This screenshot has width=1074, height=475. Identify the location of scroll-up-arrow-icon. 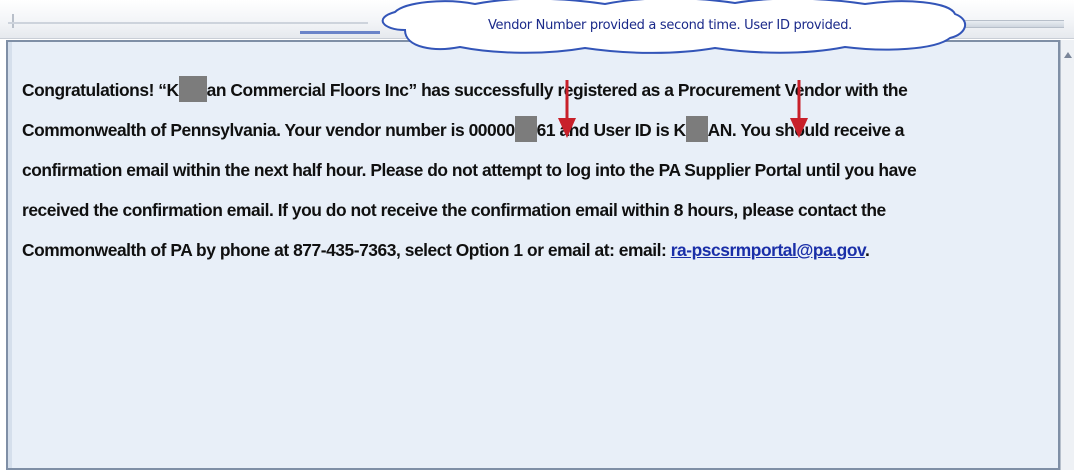
(1068, 55).